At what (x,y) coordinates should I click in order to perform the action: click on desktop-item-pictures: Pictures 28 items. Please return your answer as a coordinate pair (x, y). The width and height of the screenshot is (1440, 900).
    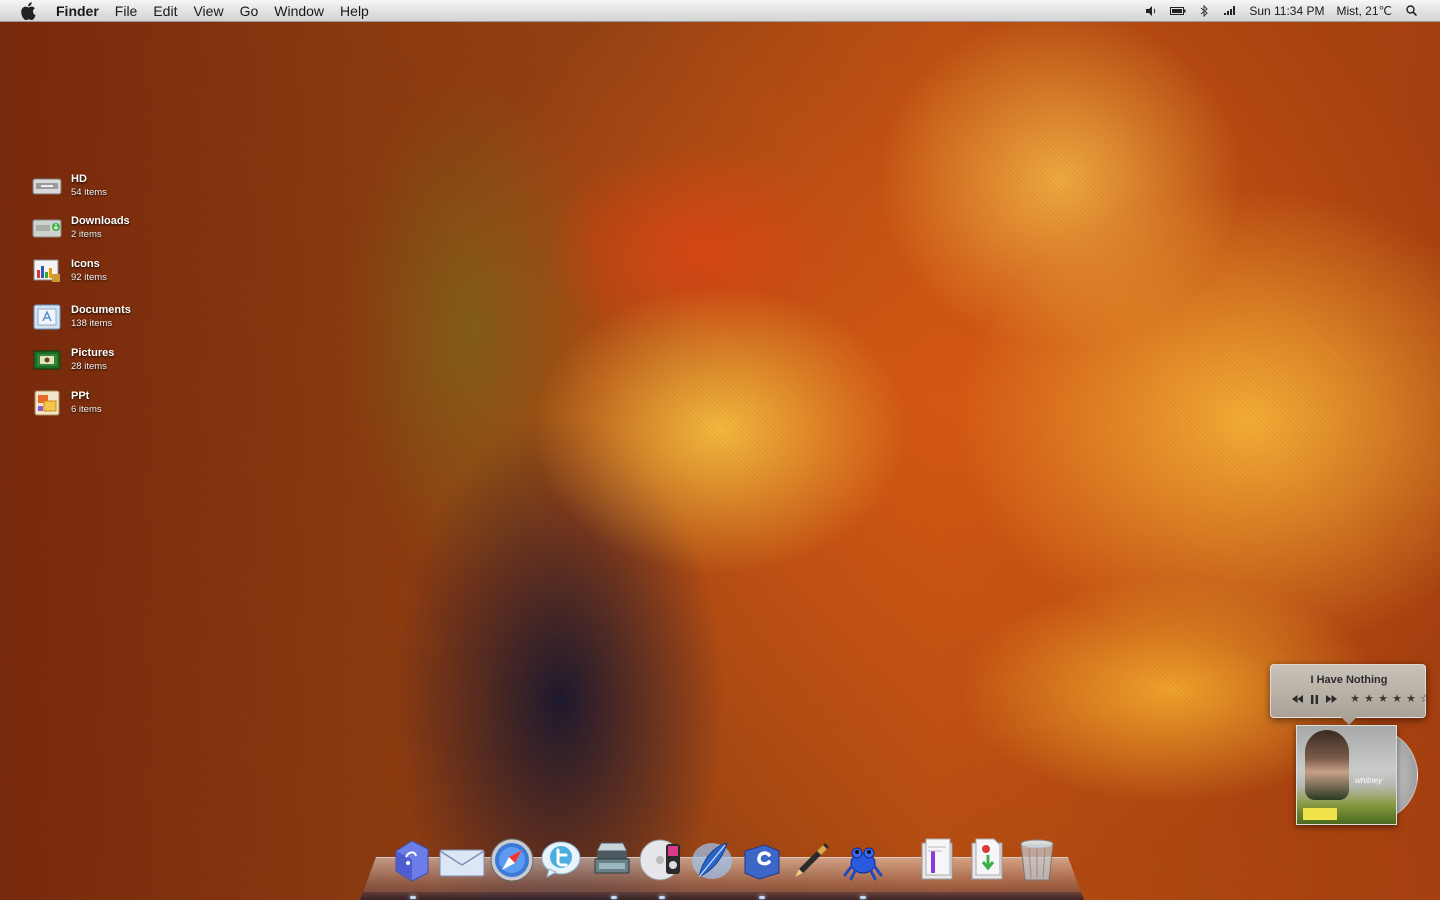
    Looking at the image, I should click on (105, 360).